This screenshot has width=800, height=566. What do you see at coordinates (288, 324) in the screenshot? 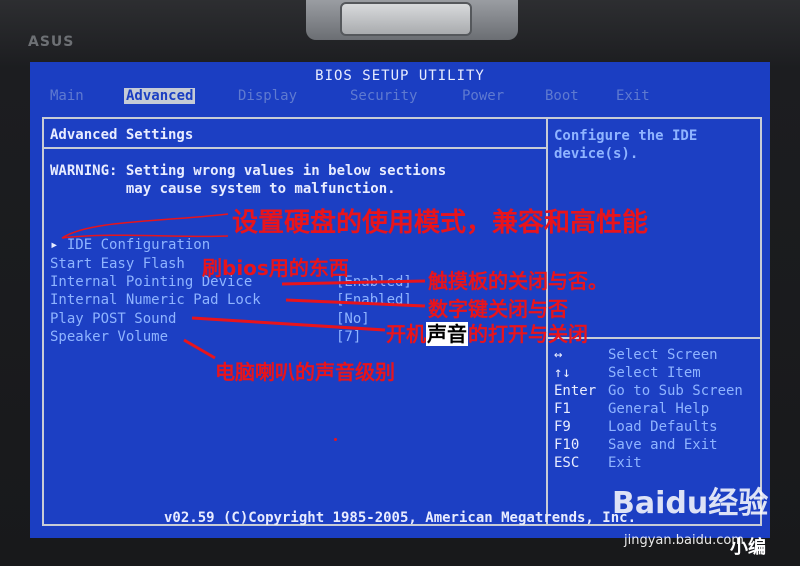
I see `post-sound-annotation-line` at bounding box center [288, 324].